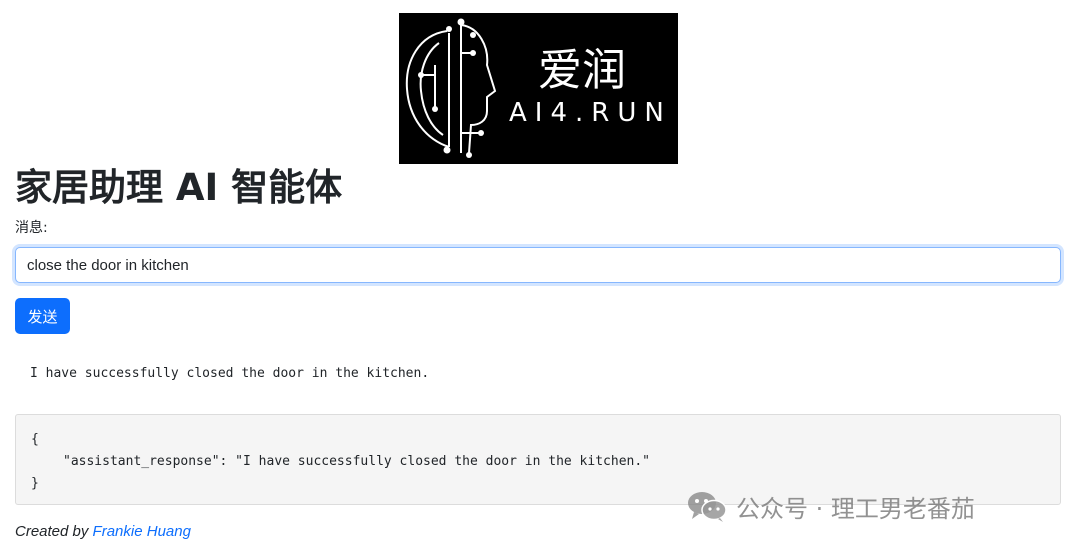 This screenshot has height=549, width=1080. Describe the element at coordinates (707, 506) in the screenshot. I see `wechat-icon` at that location.